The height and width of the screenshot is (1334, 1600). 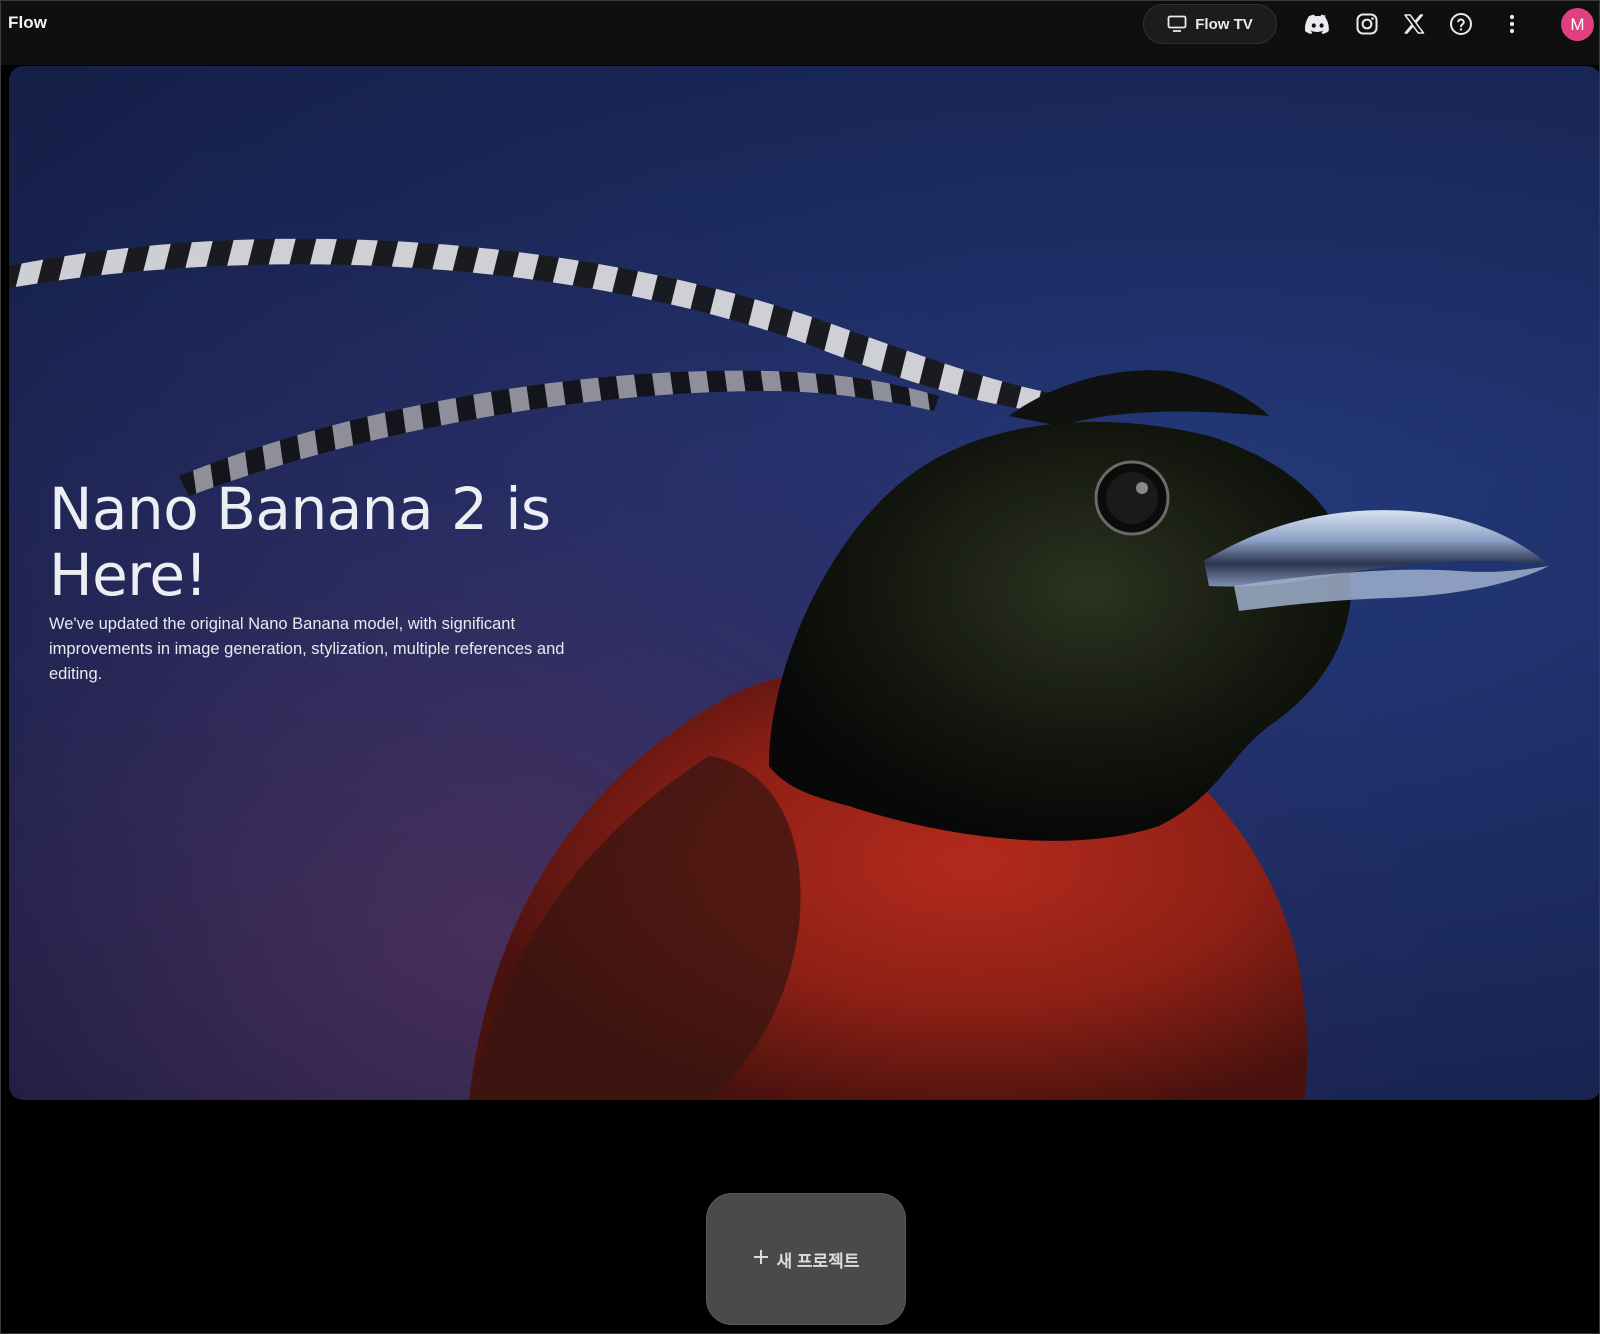 I want to click on instagram-icon, so click(x=1367, y=24).